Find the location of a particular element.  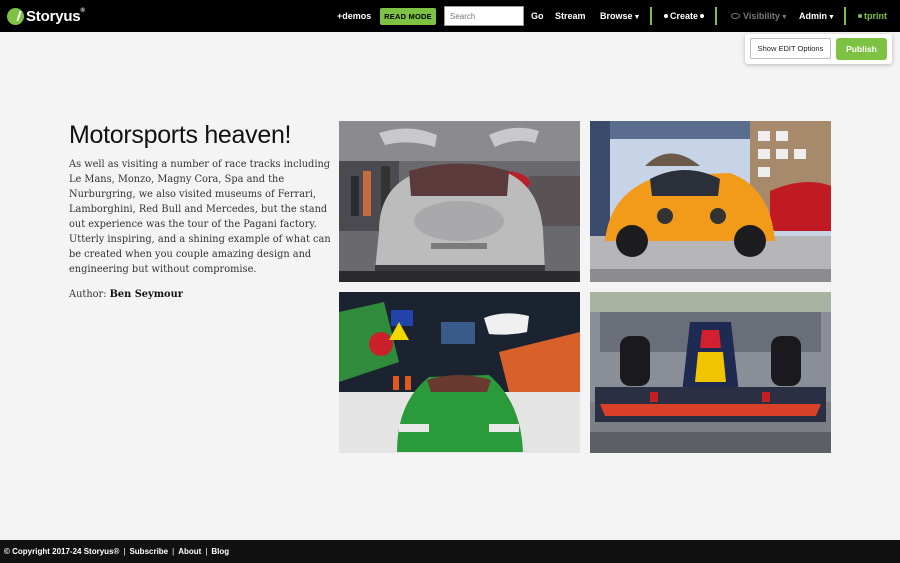

read-mode-button: READ MODE is located at coordinates (408, 16).